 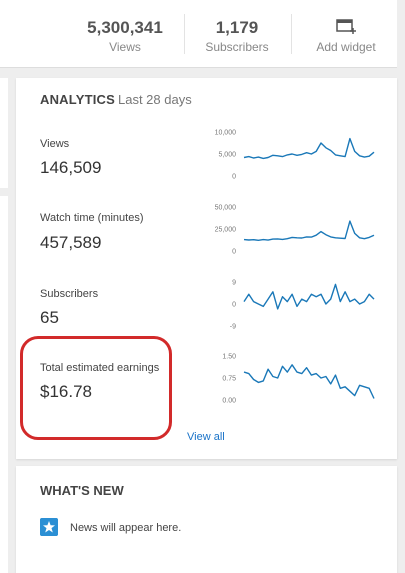 I want to click on subscribers-sparkline: 9 0 -9, so click(x=291, y=304).